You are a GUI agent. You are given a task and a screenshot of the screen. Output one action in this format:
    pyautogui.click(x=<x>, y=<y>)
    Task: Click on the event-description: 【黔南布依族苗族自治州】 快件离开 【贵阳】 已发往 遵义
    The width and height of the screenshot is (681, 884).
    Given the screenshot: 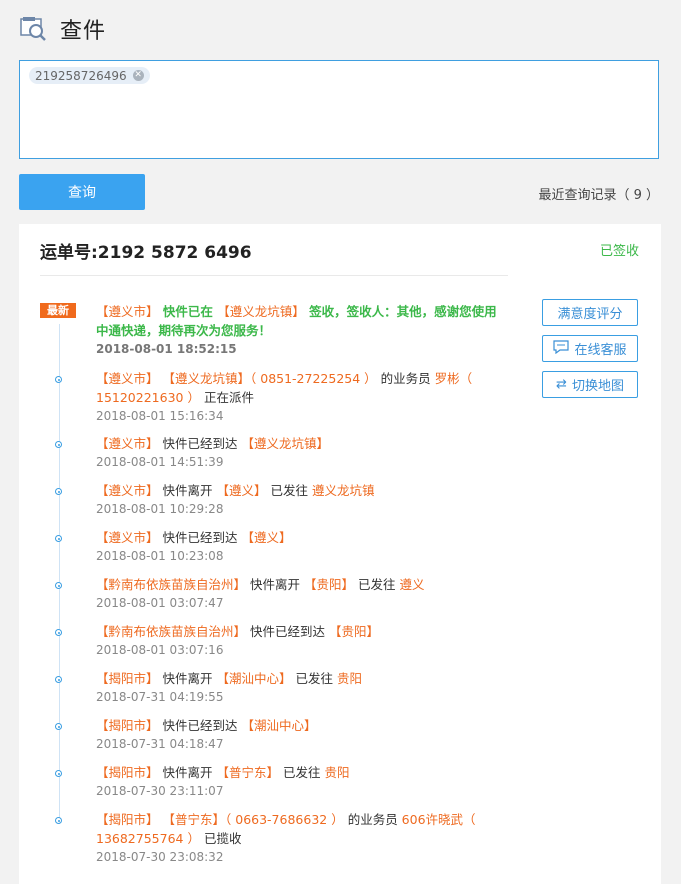 What is the action you would take?
    pyautogui.click(x=301, y=584)
    